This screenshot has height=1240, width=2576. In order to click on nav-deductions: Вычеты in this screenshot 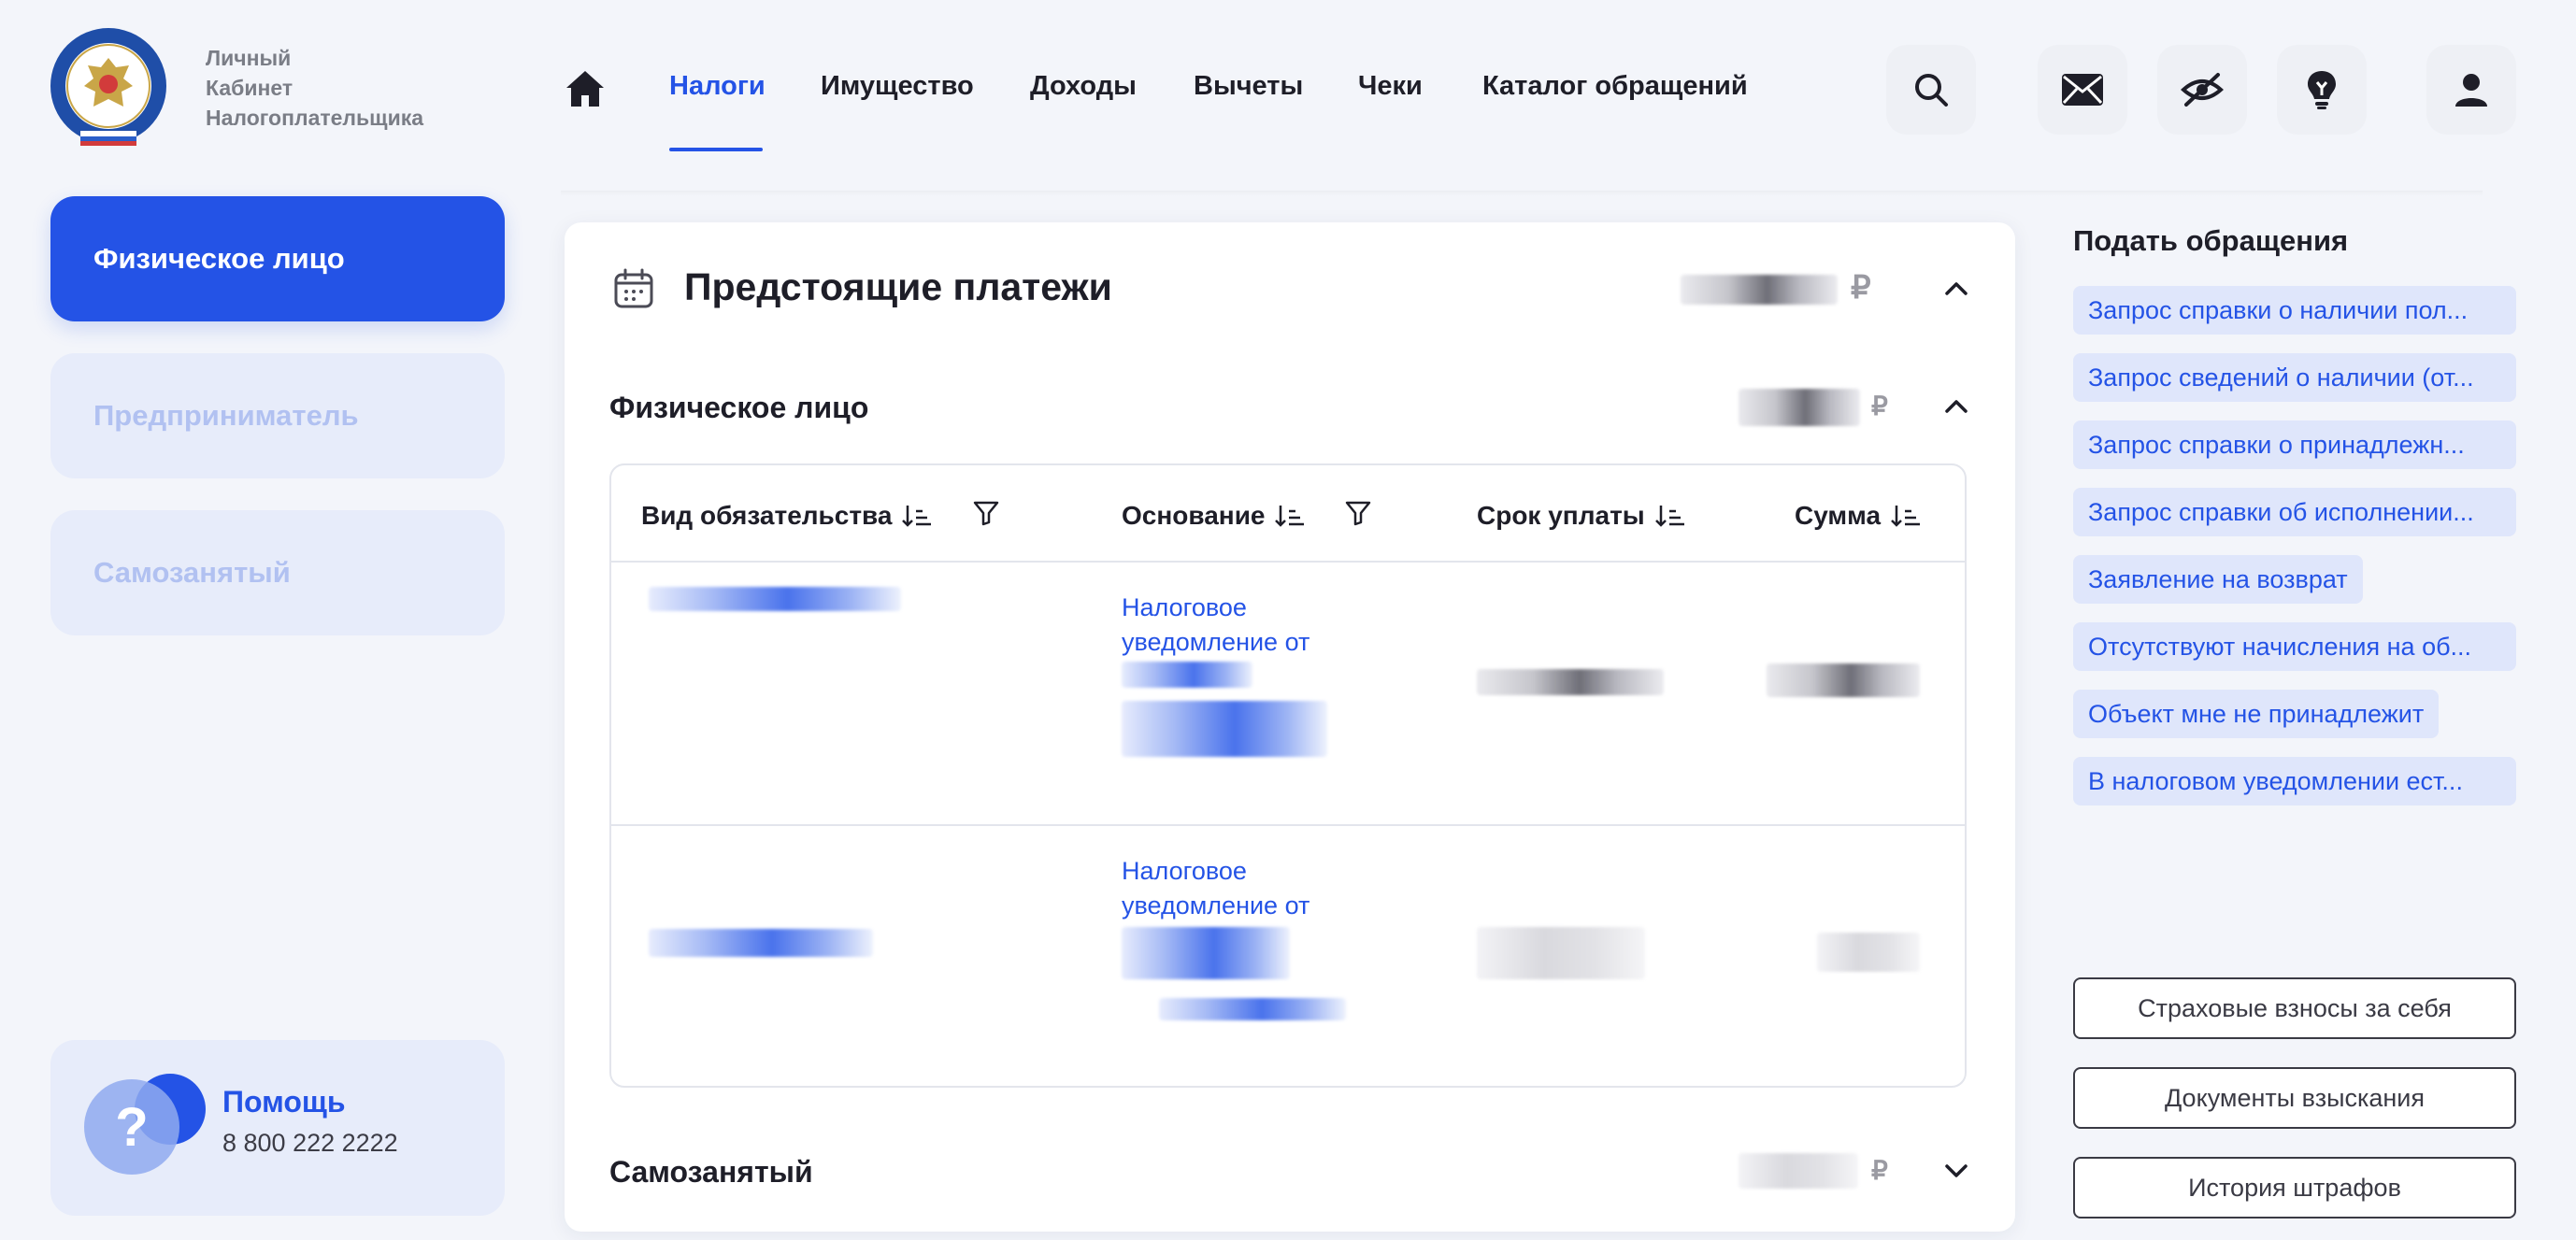, I will do `click(1248, 86)`.